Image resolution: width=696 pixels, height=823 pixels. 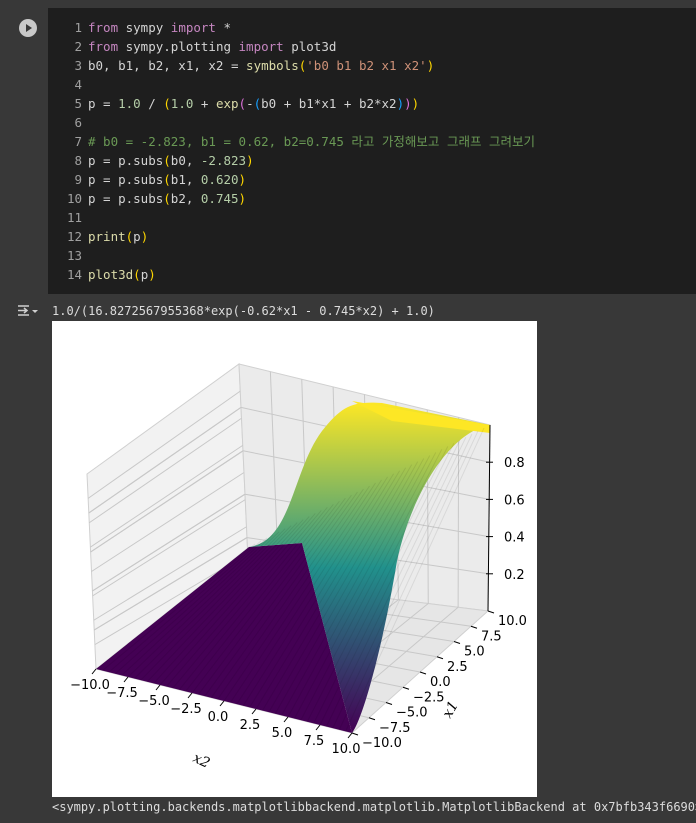 I want to click on grid-line, so click(x=458, y=512).